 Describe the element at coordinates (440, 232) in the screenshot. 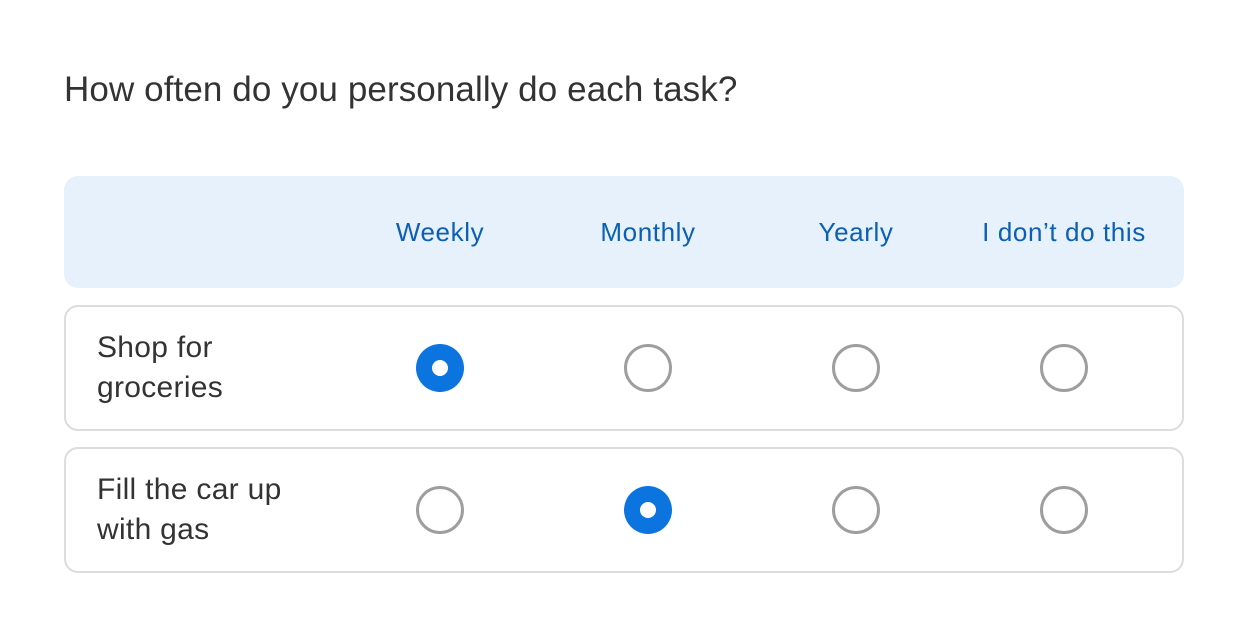

I see `column-header-weekly: Weekly` at that location.